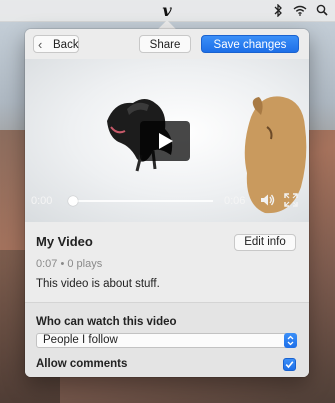 The image size is (335, 403). I want to click on duration: 0:06, so click(235, 201).